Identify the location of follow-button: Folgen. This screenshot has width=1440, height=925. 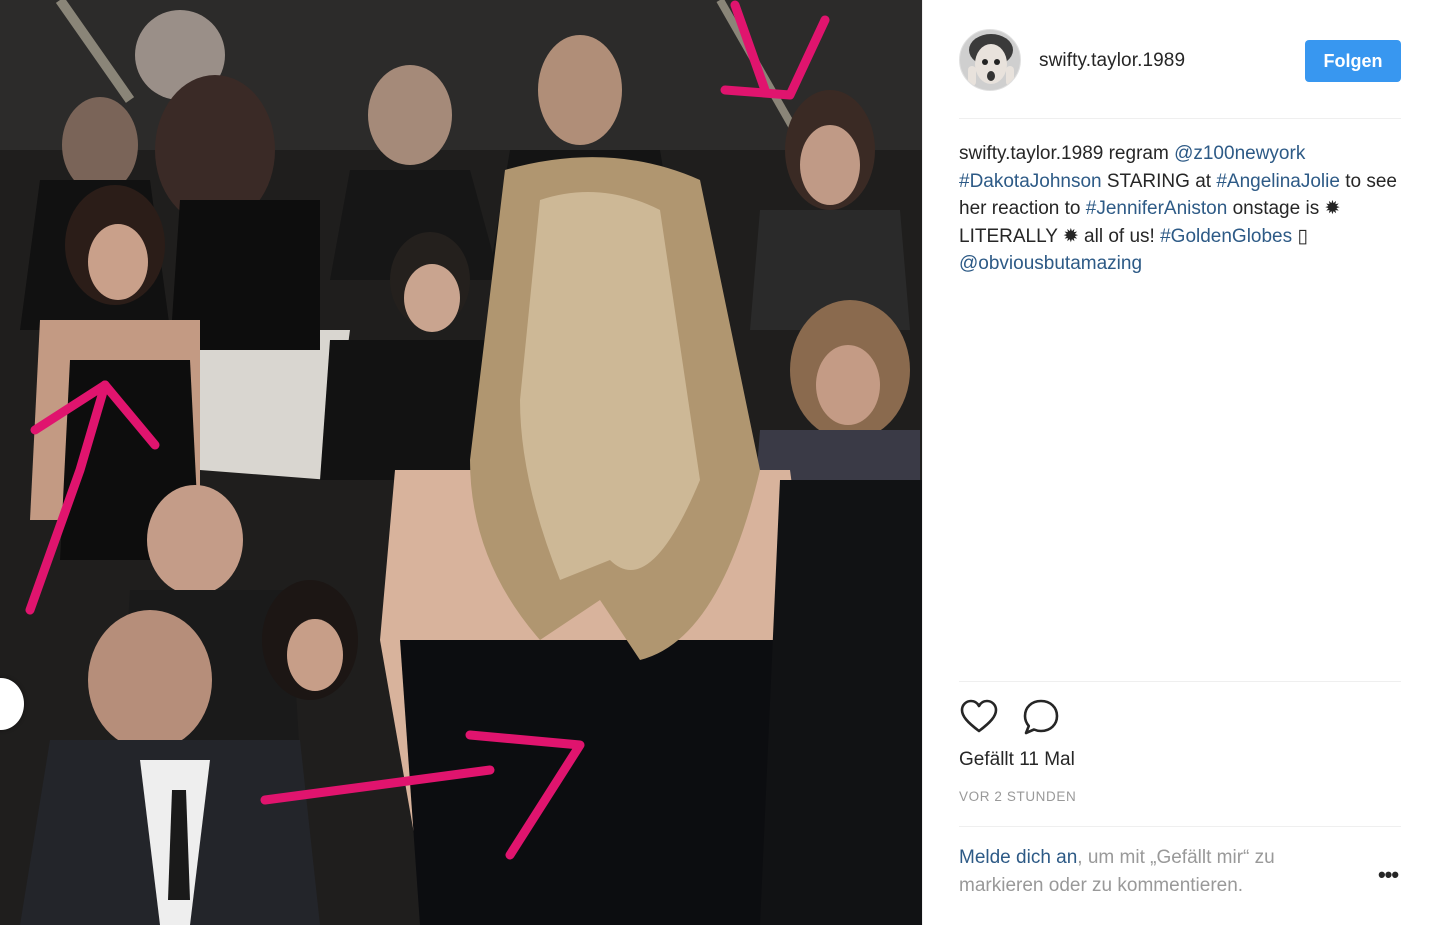
(1353, 61).